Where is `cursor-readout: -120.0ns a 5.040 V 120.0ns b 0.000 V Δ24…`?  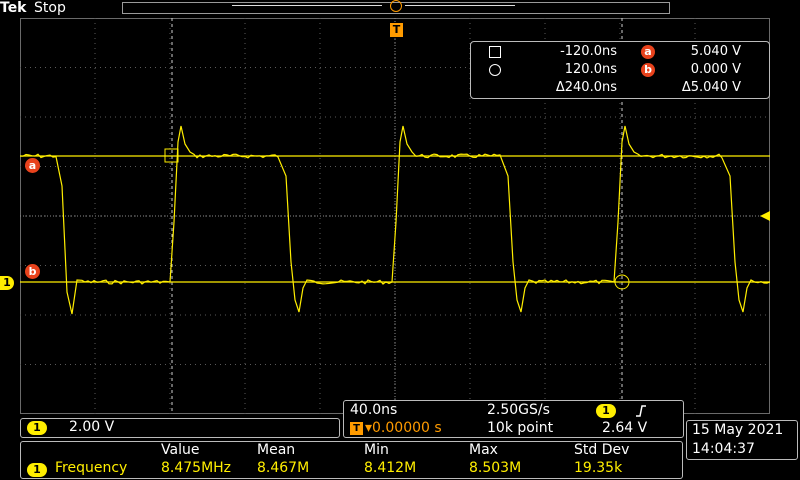
cursor-readout: -120.0ns a 5.040 V 120.0ns b 0.000 V Δ24… is located at coordinates (620, 70).